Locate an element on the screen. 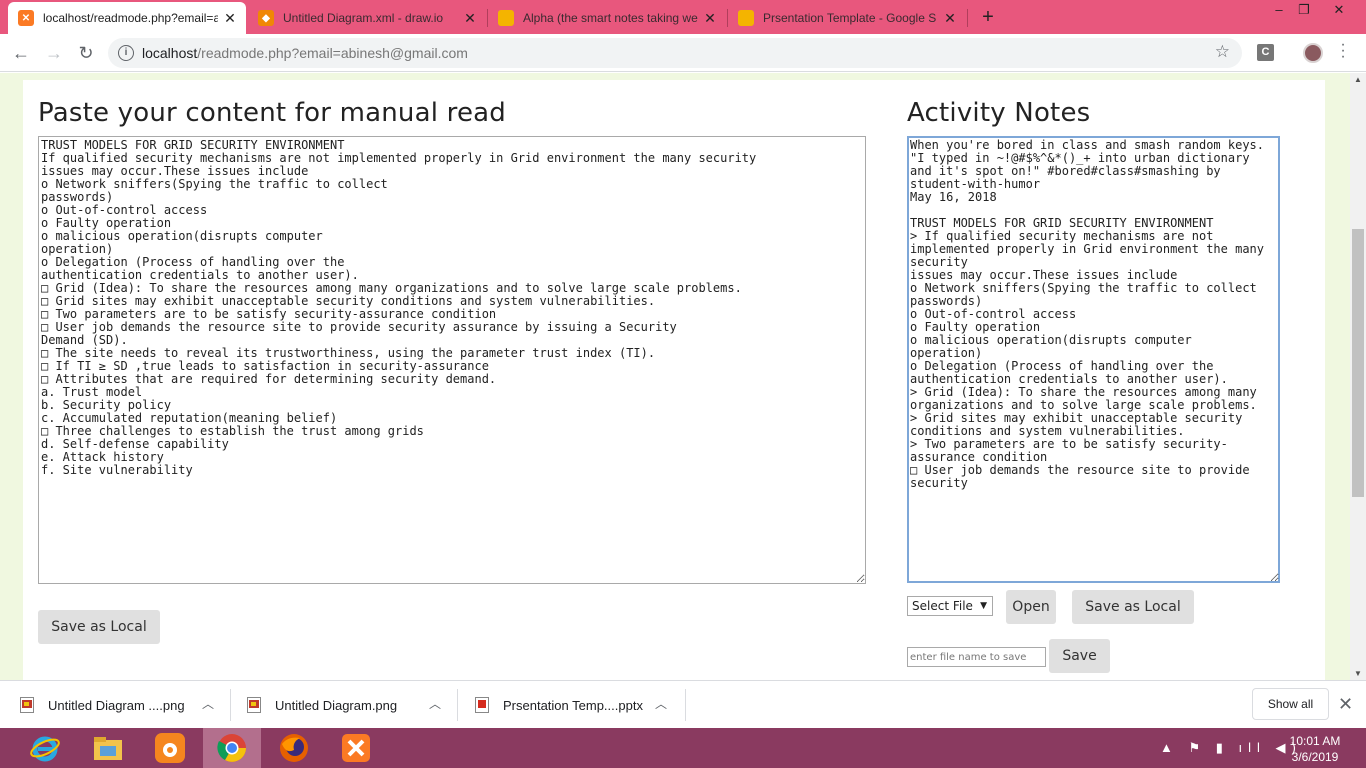 The width and height of the screenshot is (1366, 768). download-item: Prsentation Temp....pptx ︿ is located at coordinates (580, 705).